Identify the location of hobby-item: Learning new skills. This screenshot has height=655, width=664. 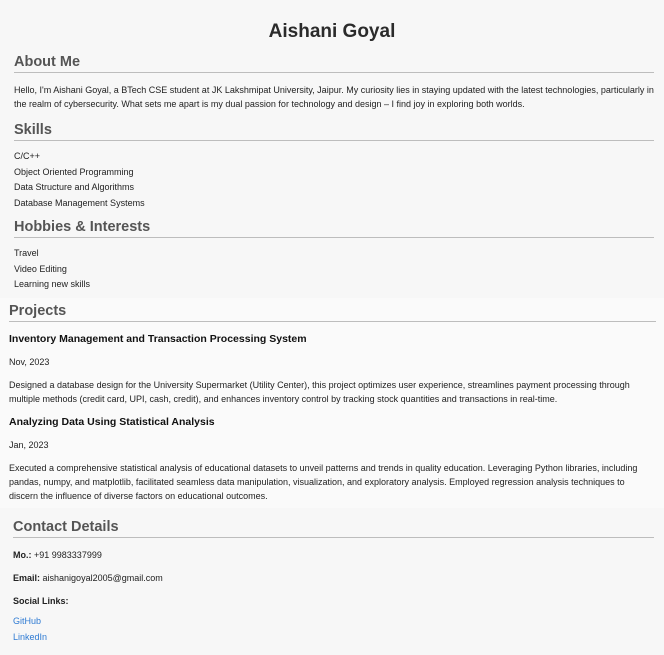
(52, 284).